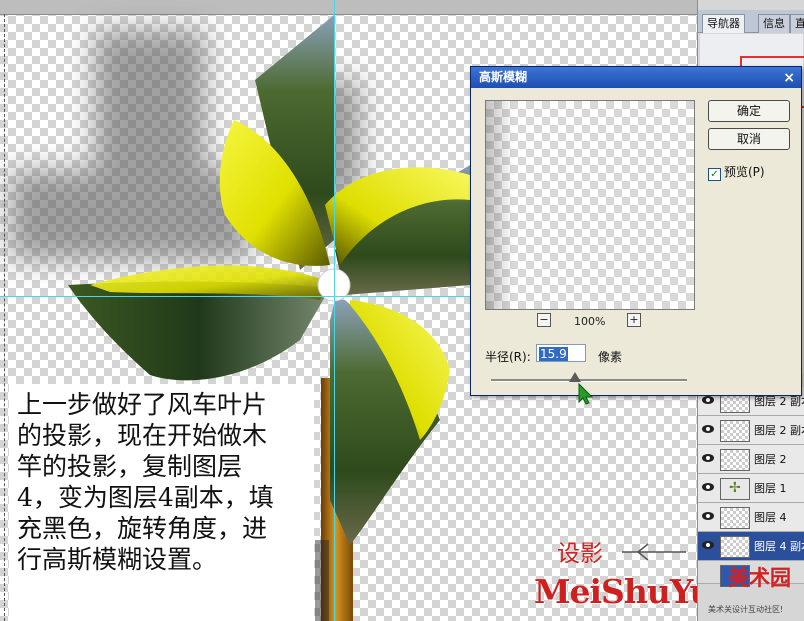 This screenshot has height=621, width=804. I want to click on watermark-logo: 美术园, so click(759, 578).